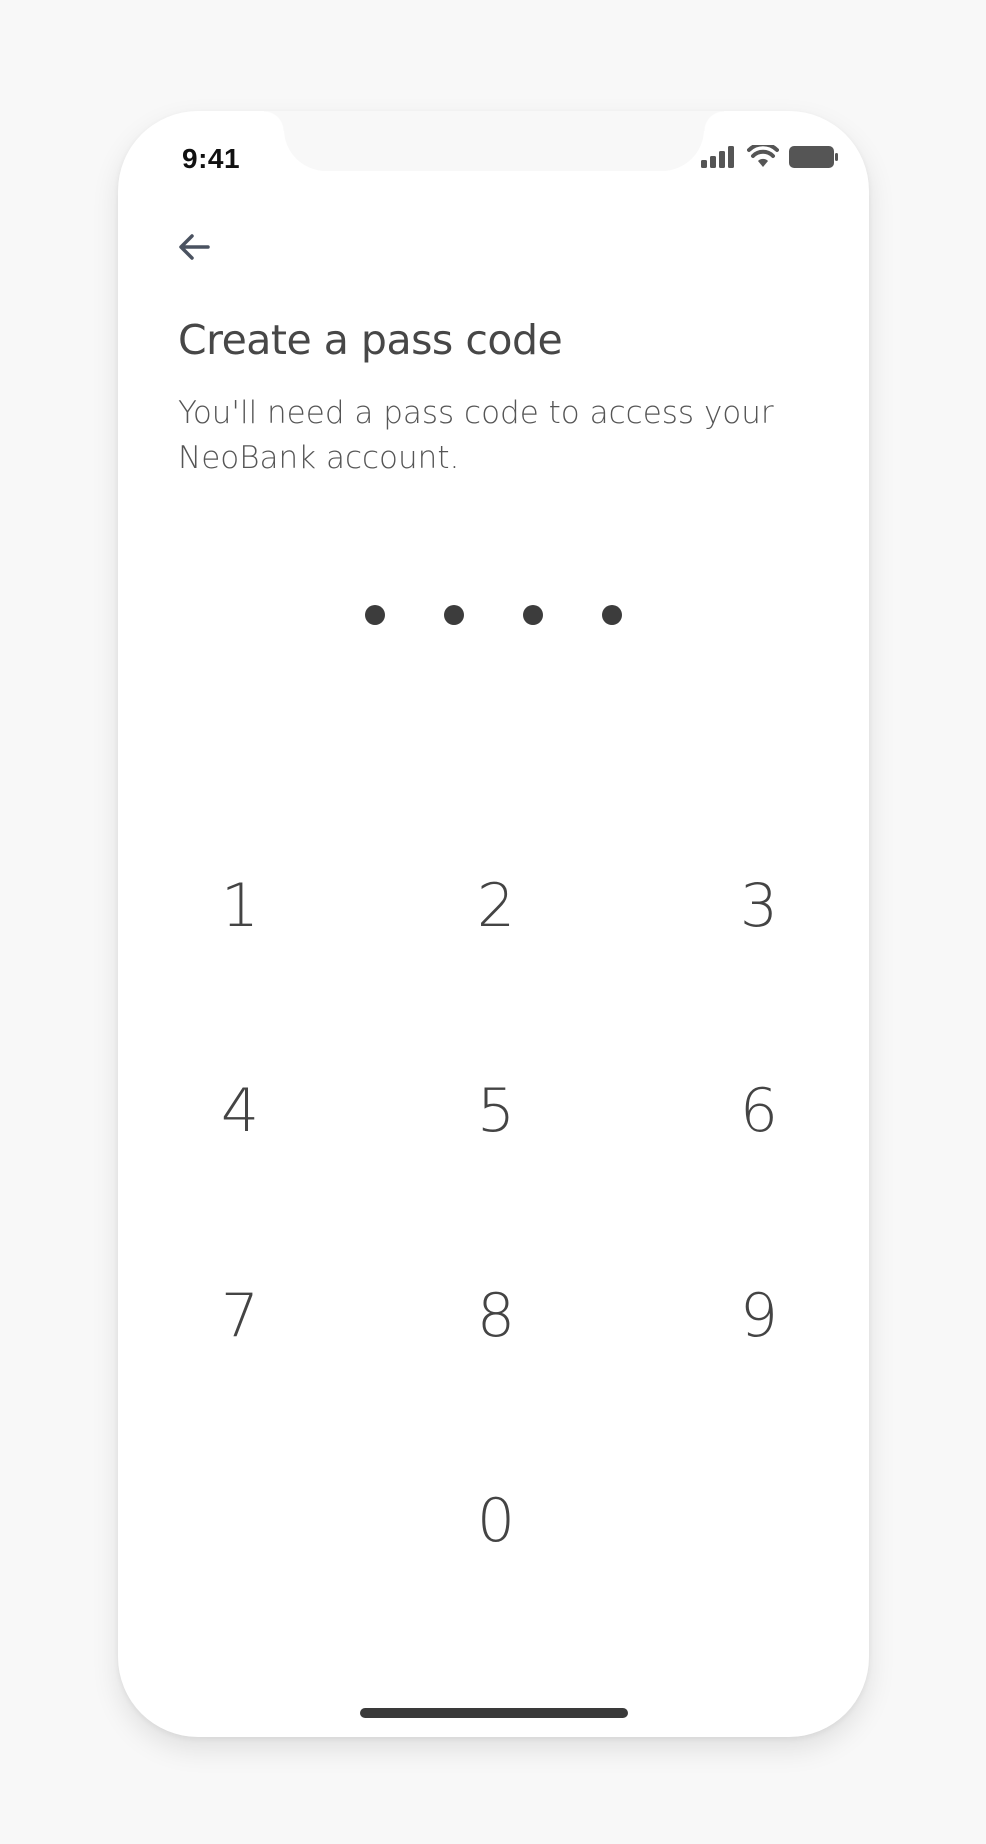 The height and width of the screenshot is (1844, 986). I want to click on home-indicator, so click(494, 1713).